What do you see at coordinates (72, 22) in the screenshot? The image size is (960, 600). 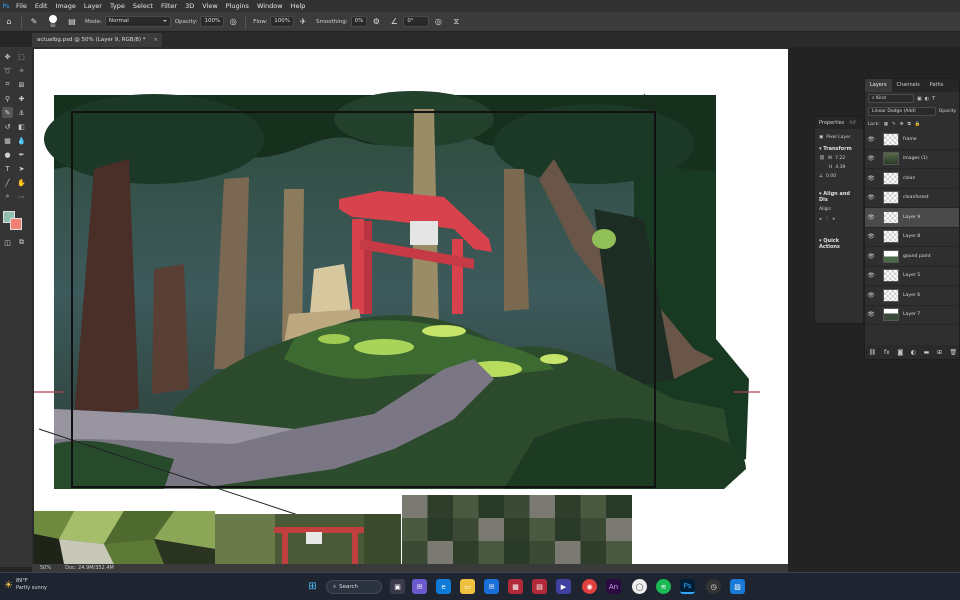 I see `brush-settings-icon: ▤` at bounding box center [72, 22].